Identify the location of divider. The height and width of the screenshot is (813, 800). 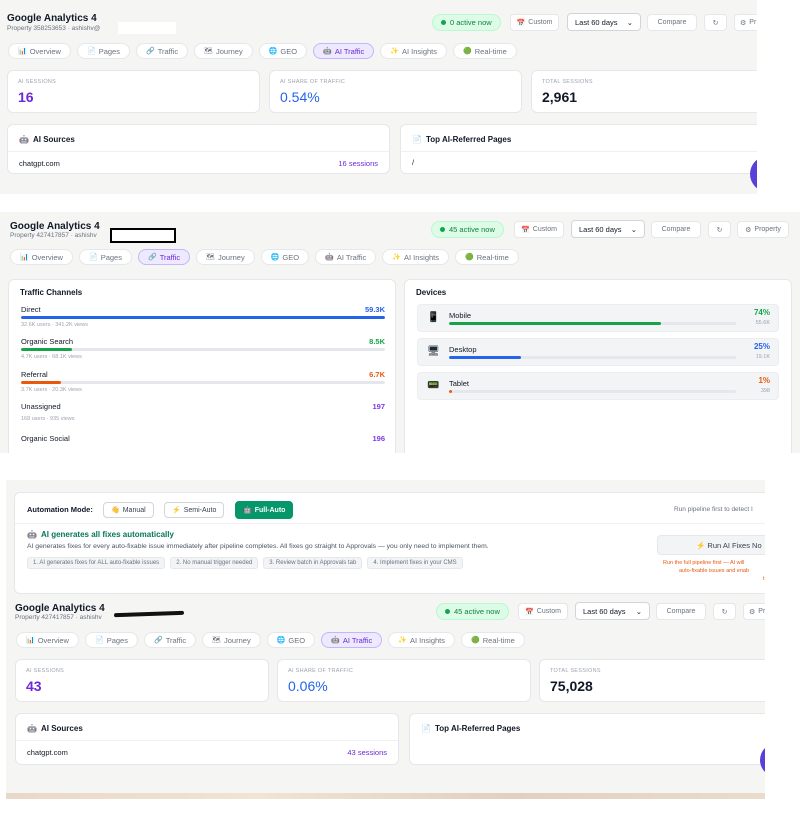
(579, 151).